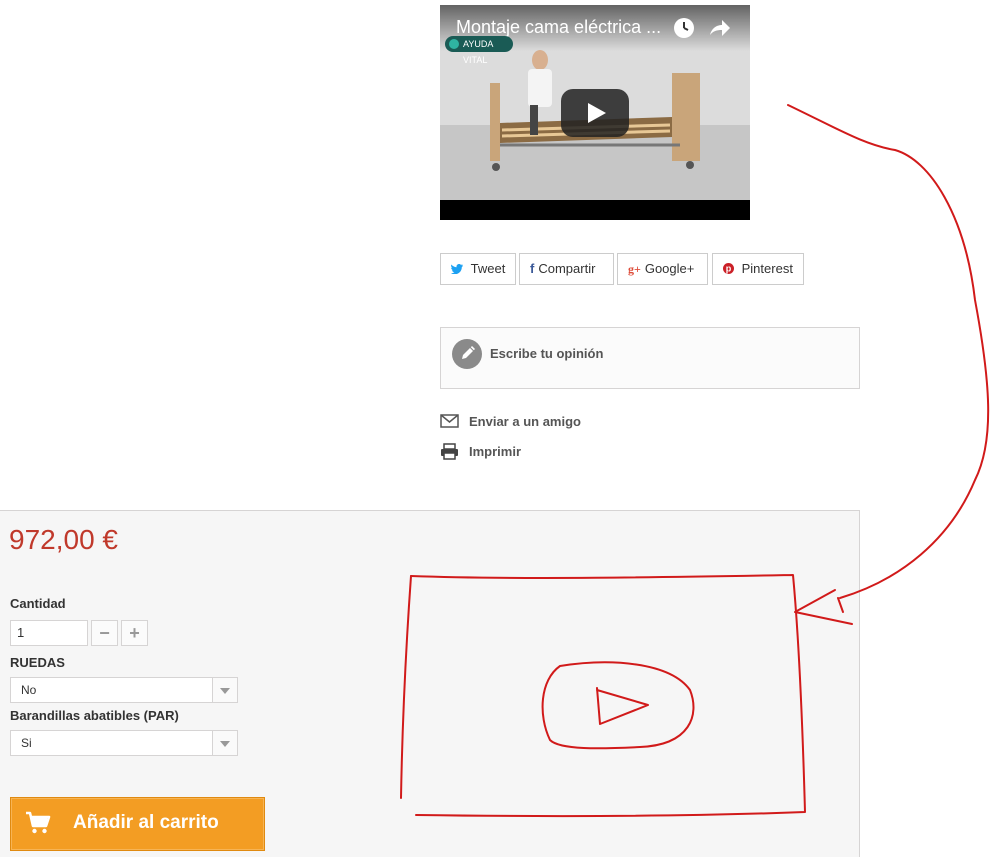  I want to click on printer-icon, so click(449, 453).